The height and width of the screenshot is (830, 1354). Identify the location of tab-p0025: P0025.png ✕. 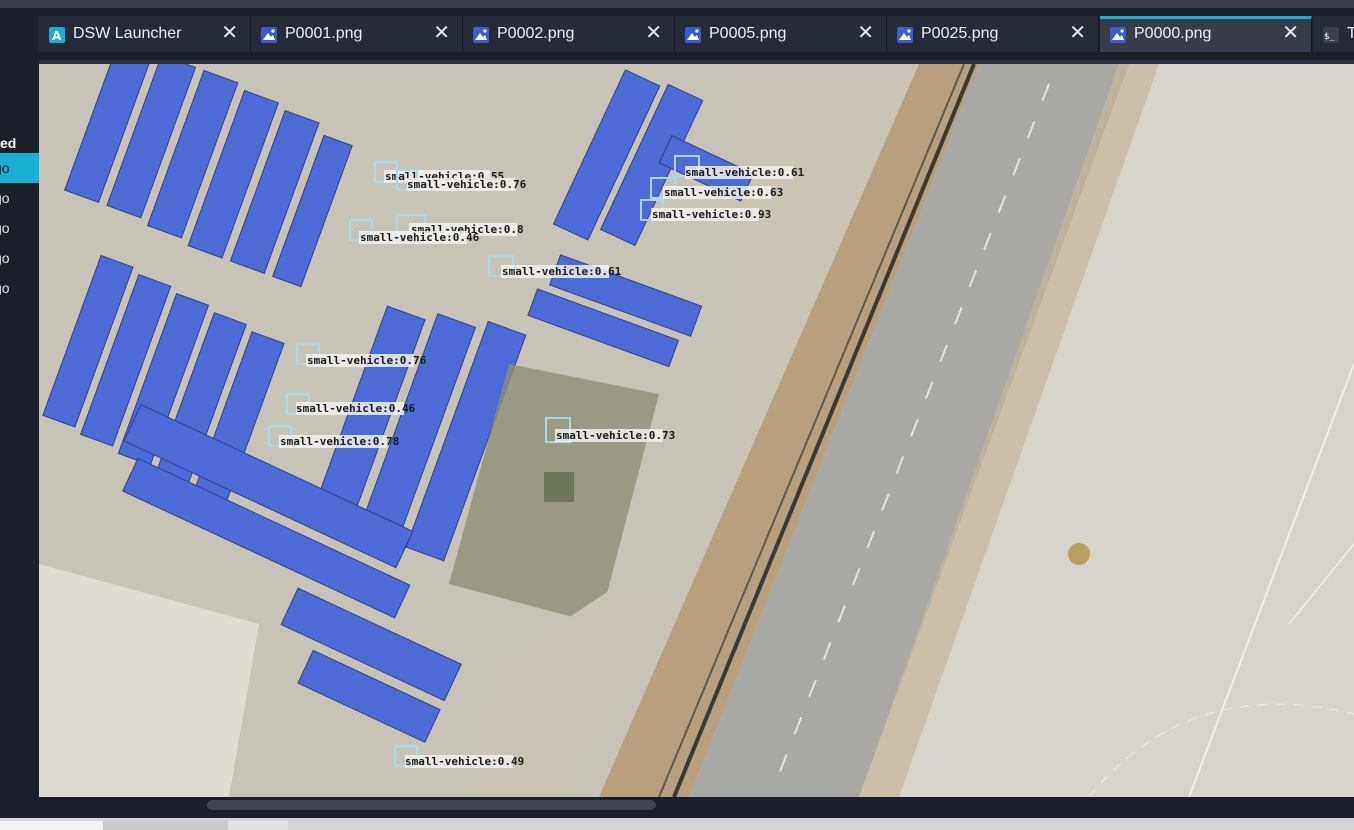
(993, 34).